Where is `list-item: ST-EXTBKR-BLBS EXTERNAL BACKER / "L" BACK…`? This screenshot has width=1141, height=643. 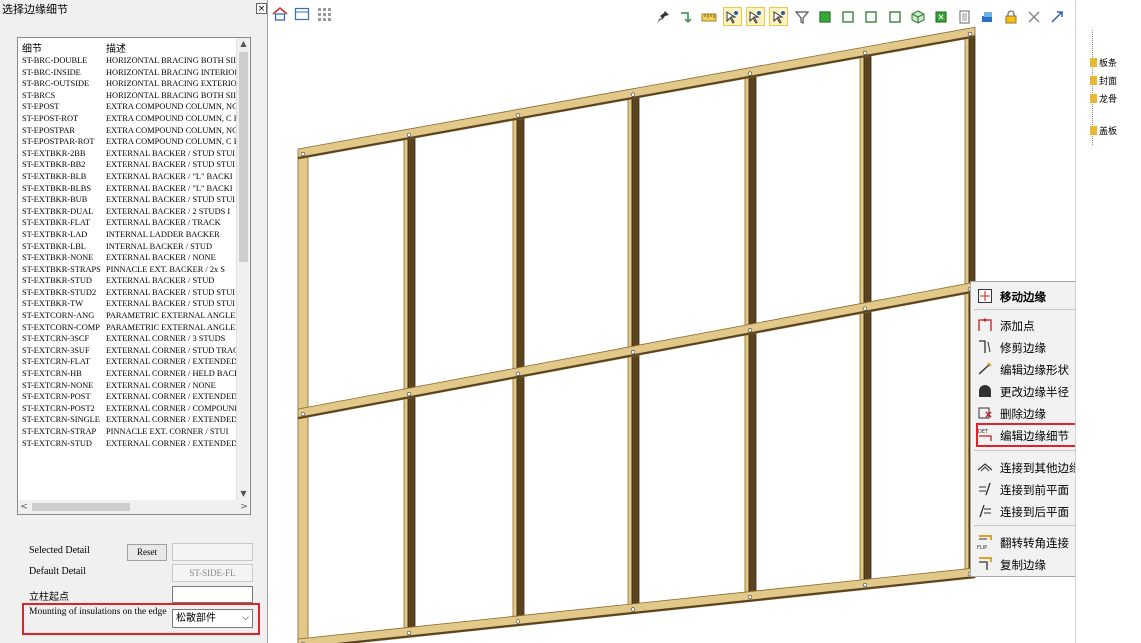 list-item: ST-EXTBKR-BLBS EXTERNAL BACKER / "L" BACK… is located at coordinates (128, 189).